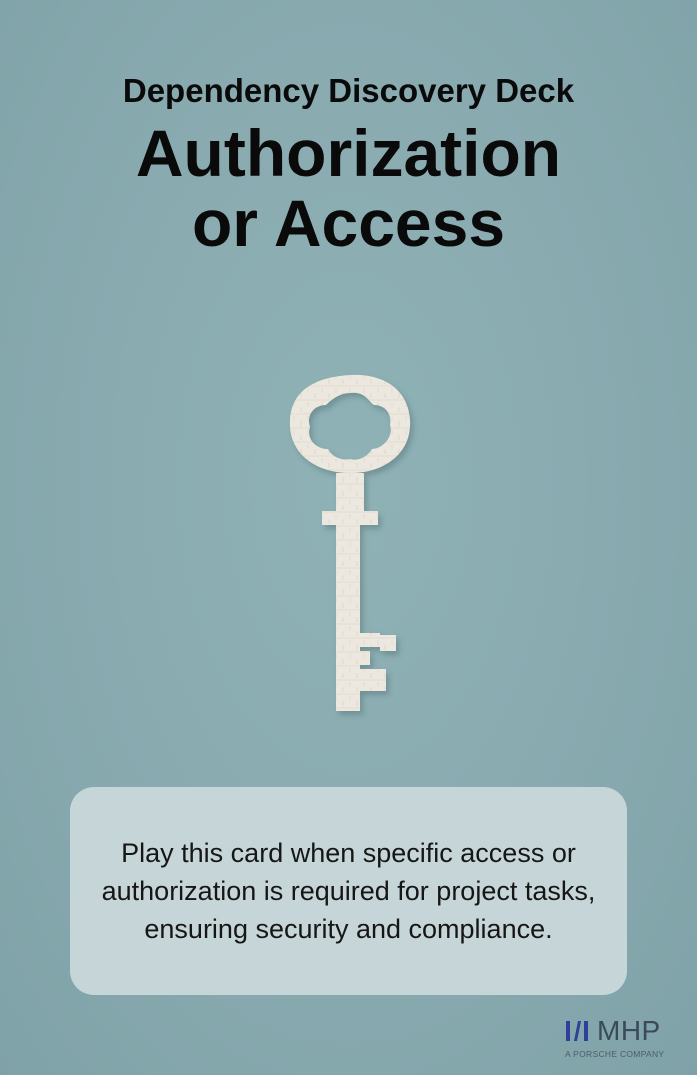  What do you see at coordinates (348, 223) in the screenshot?
I see `card-title-line-2: or Access` at bounding box center [348, 223].